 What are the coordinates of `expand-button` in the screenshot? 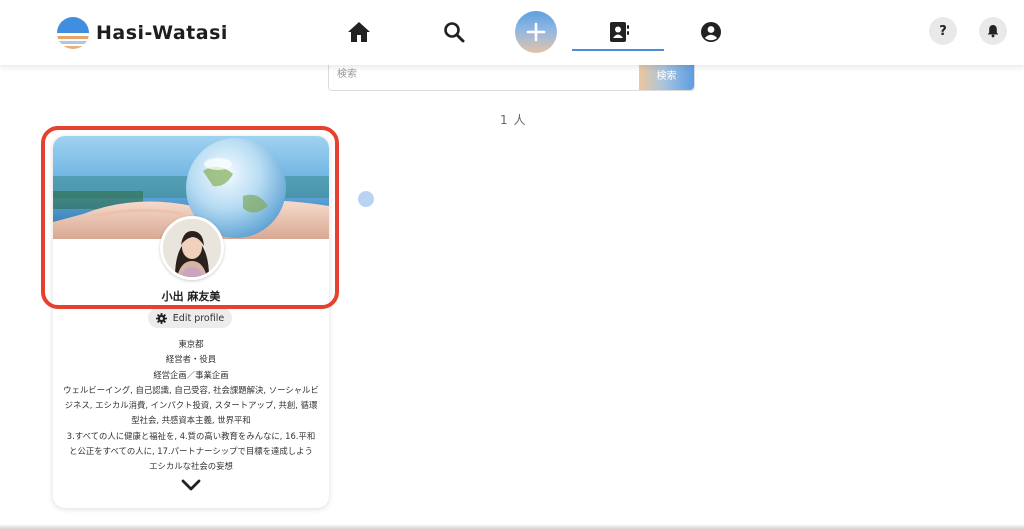 It's located at (191, 485).